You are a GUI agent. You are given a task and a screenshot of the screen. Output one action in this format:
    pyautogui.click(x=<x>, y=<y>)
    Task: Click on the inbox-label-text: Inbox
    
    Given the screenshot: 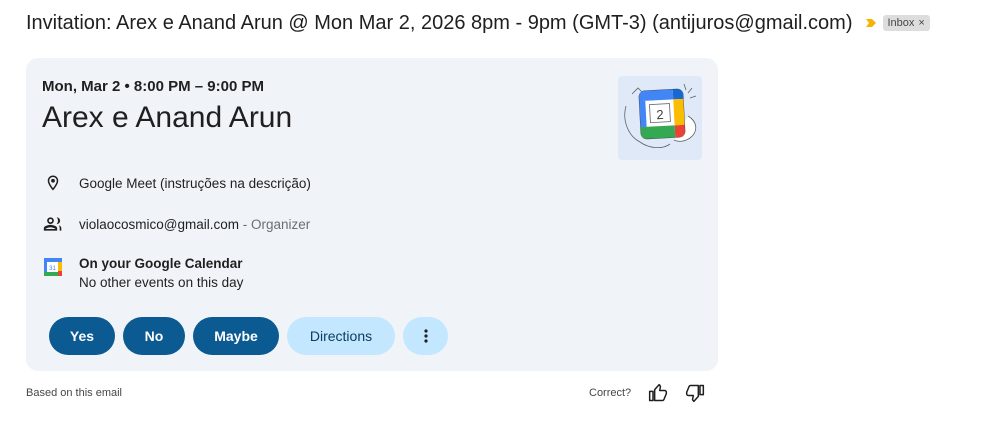 What is the action you would take?
    pyautogui.click(x=901, y=22)
    